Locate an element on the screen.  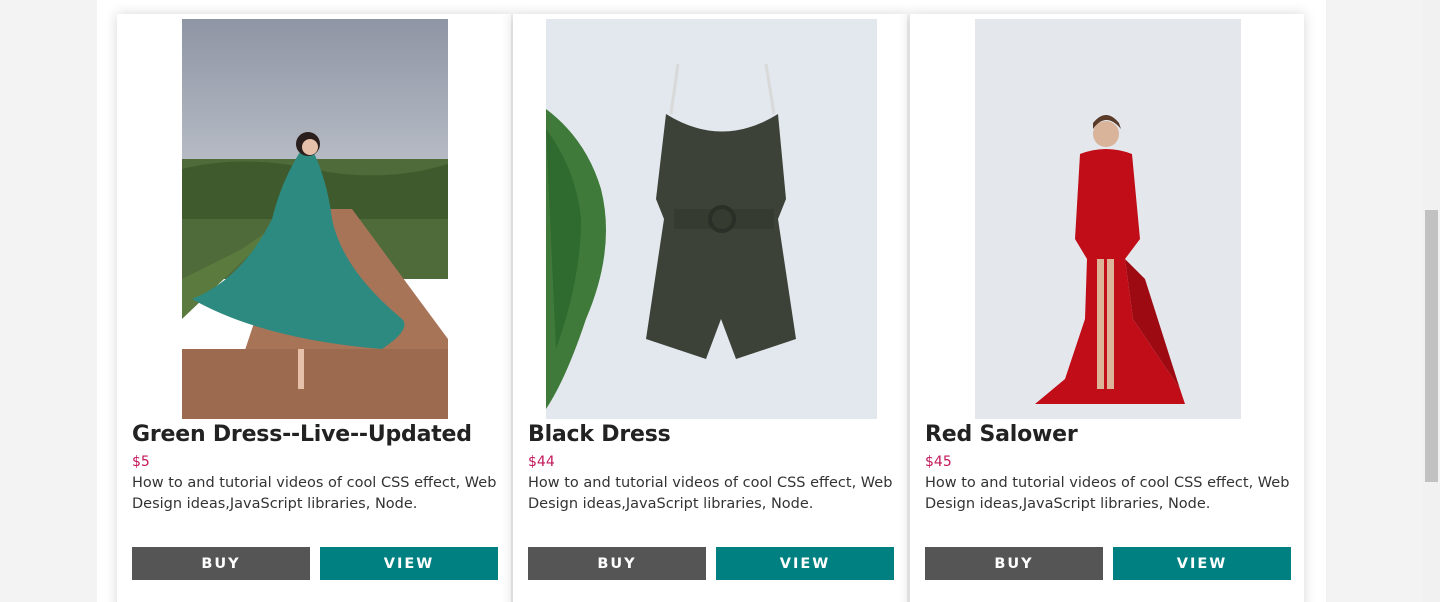
product-price: $44 is located at coordinates (541, 462).